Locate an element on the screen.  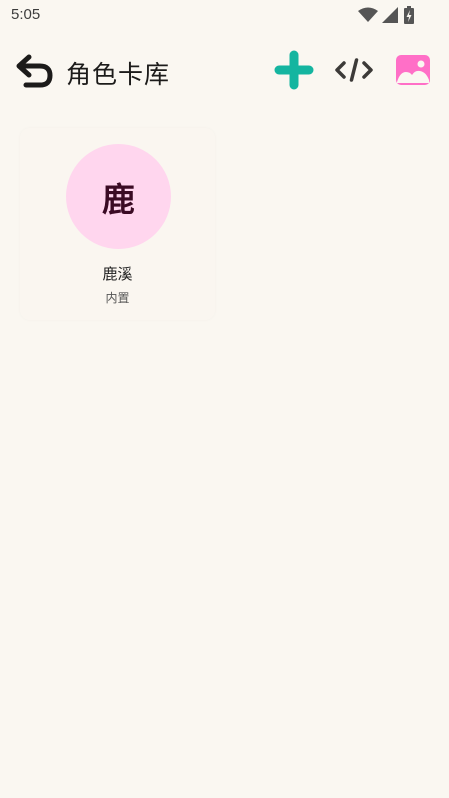
builtin-badge: 内置 is located at coordinates (117, 298).